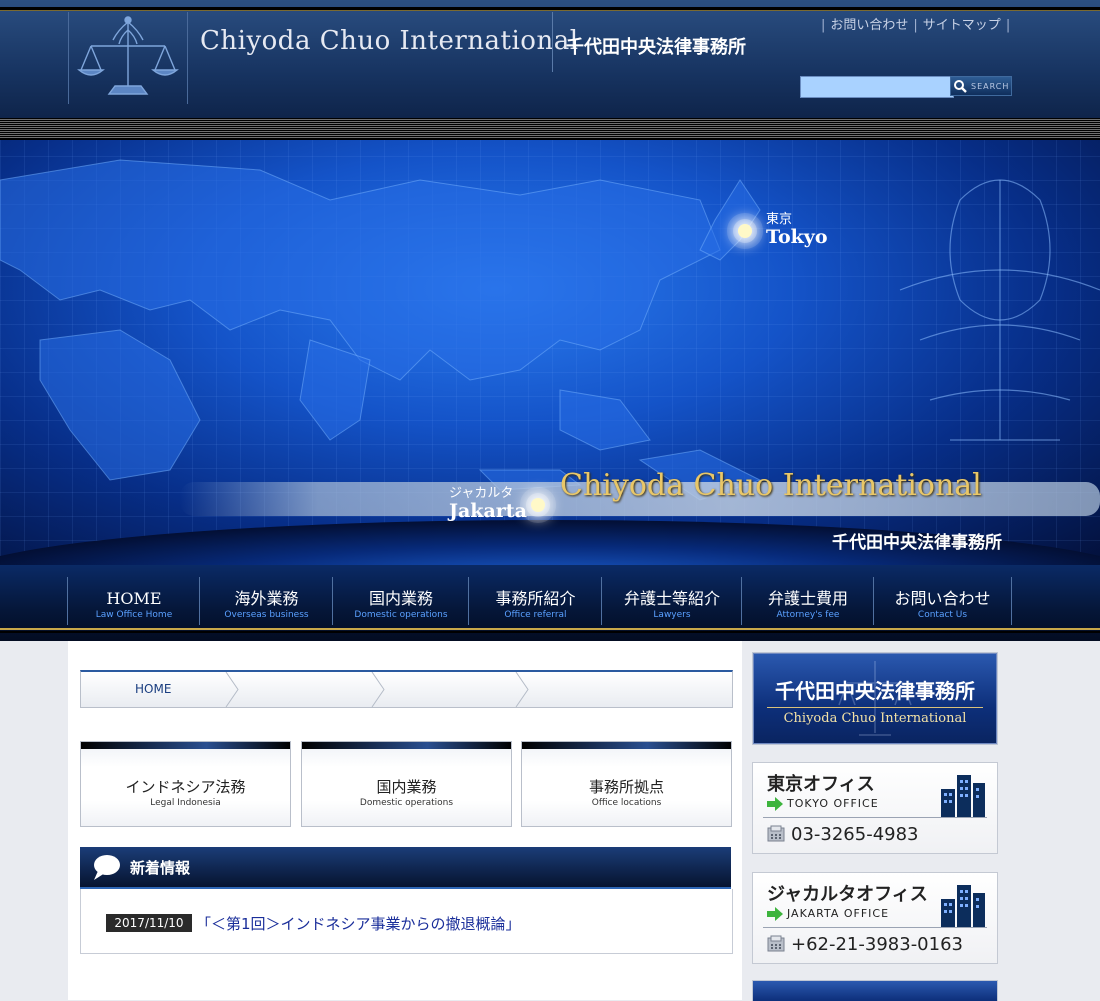 This screenshot has height=1001, width=1100. I want to click on nav-sublabel: Law Office Home, so click(134, 615).